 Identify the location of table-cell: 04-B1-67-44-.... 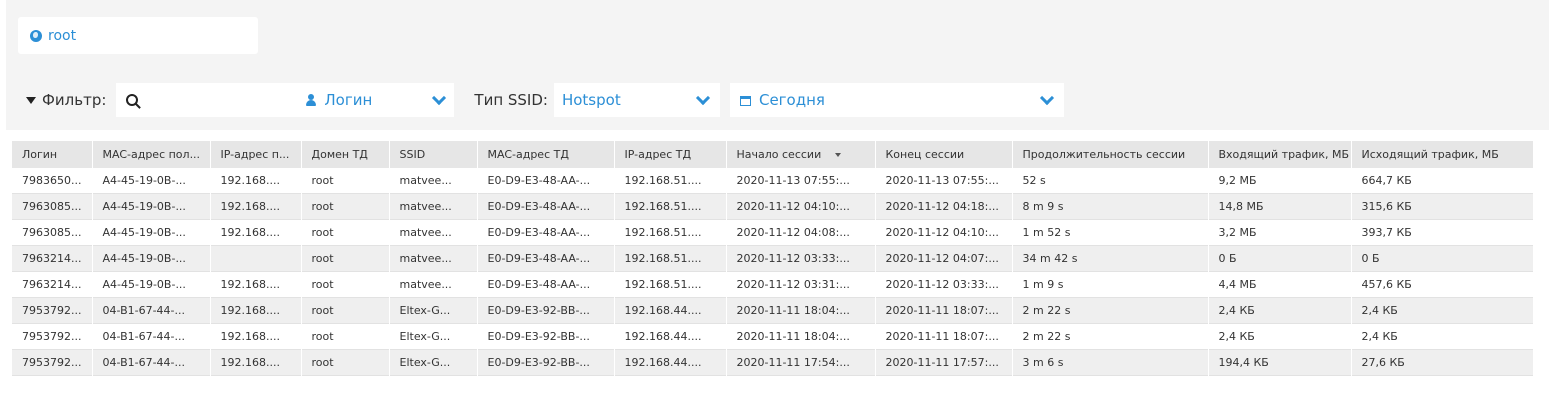
(151, 310).